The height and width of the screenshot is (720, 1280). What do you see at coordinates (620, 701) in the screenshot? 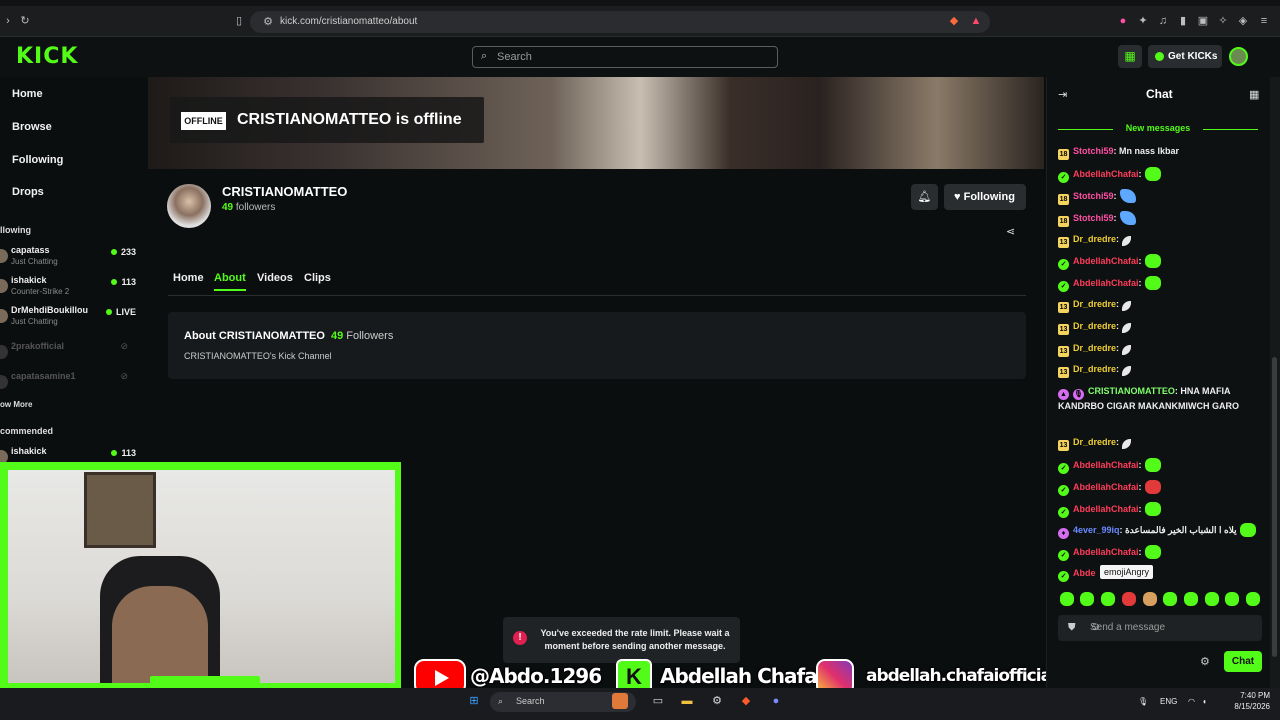
I see `widget-icon` at bounding box center [620, 701].